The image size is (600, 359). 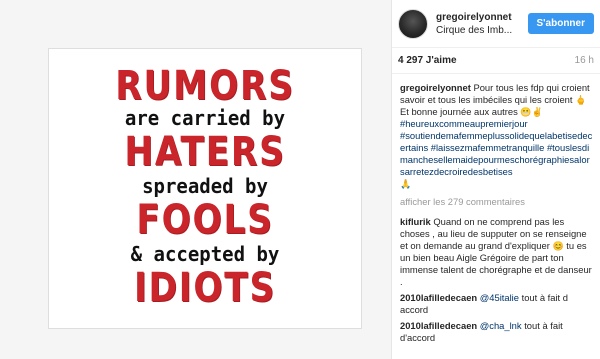 I want to click on caption-emoji-1: 🖕, so click(x=581, y=100).